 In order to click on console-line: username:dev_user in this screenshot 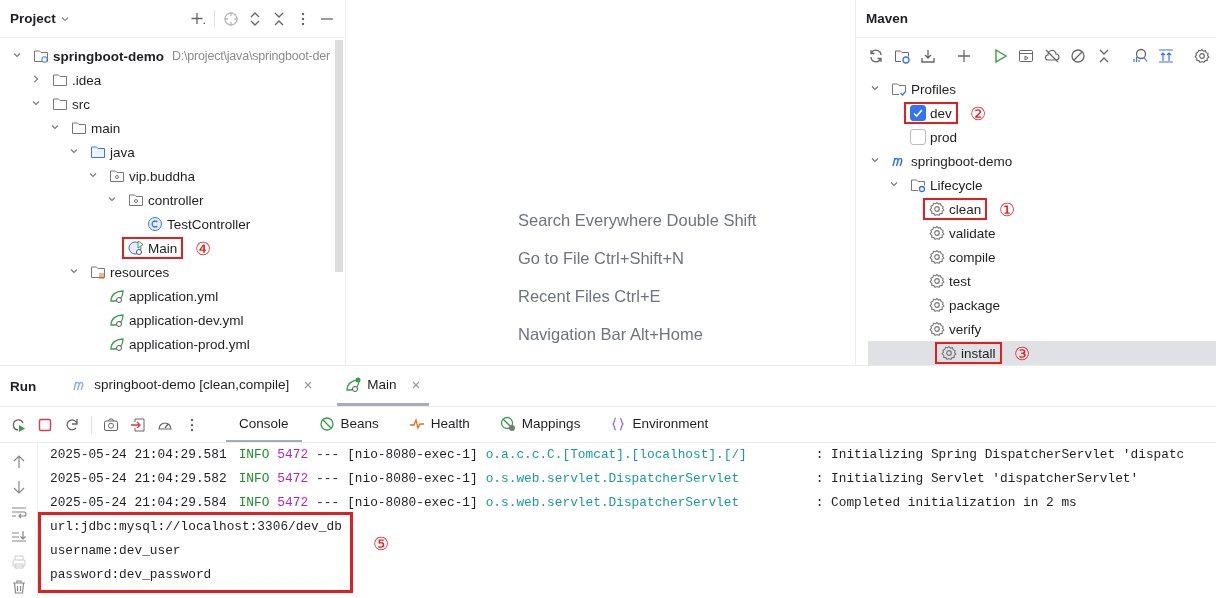, I will do `click(116, 551)`.